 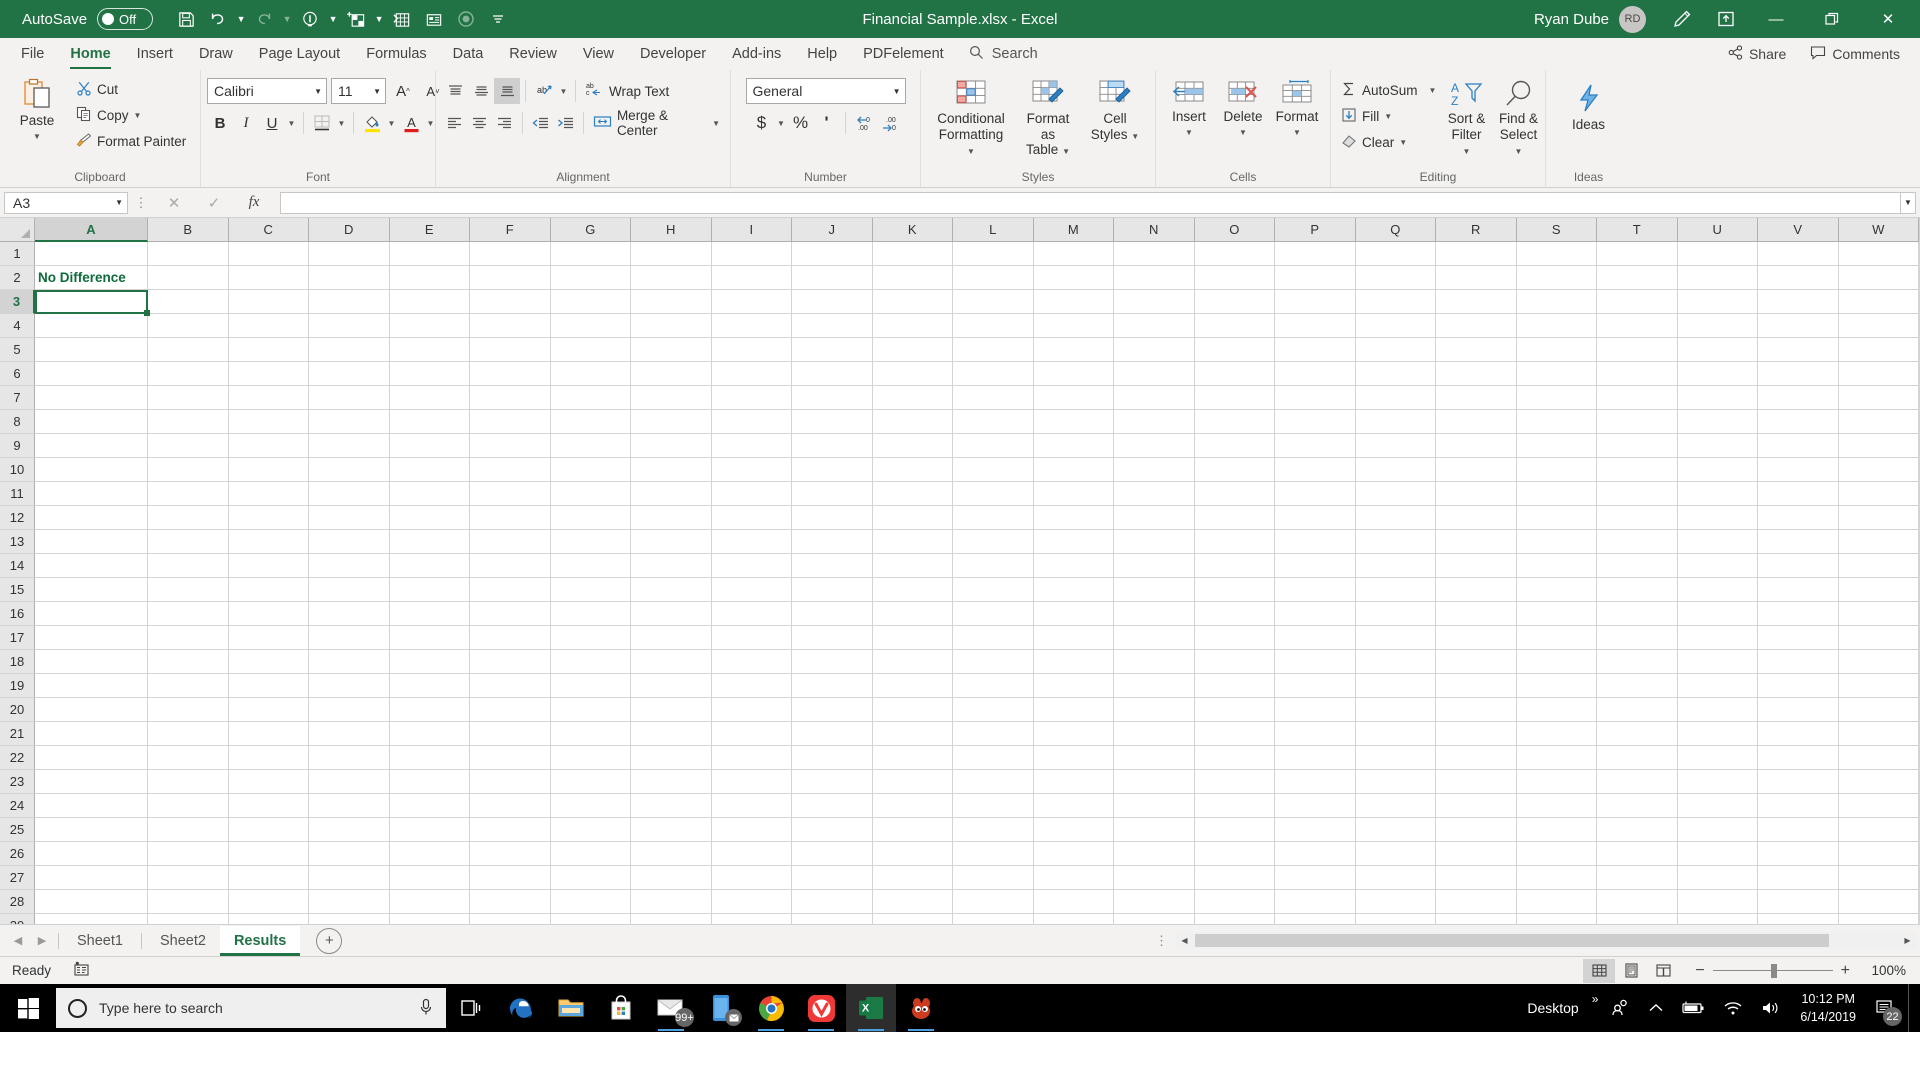 I want to click on cell-E28, so click(x=429, y=902).